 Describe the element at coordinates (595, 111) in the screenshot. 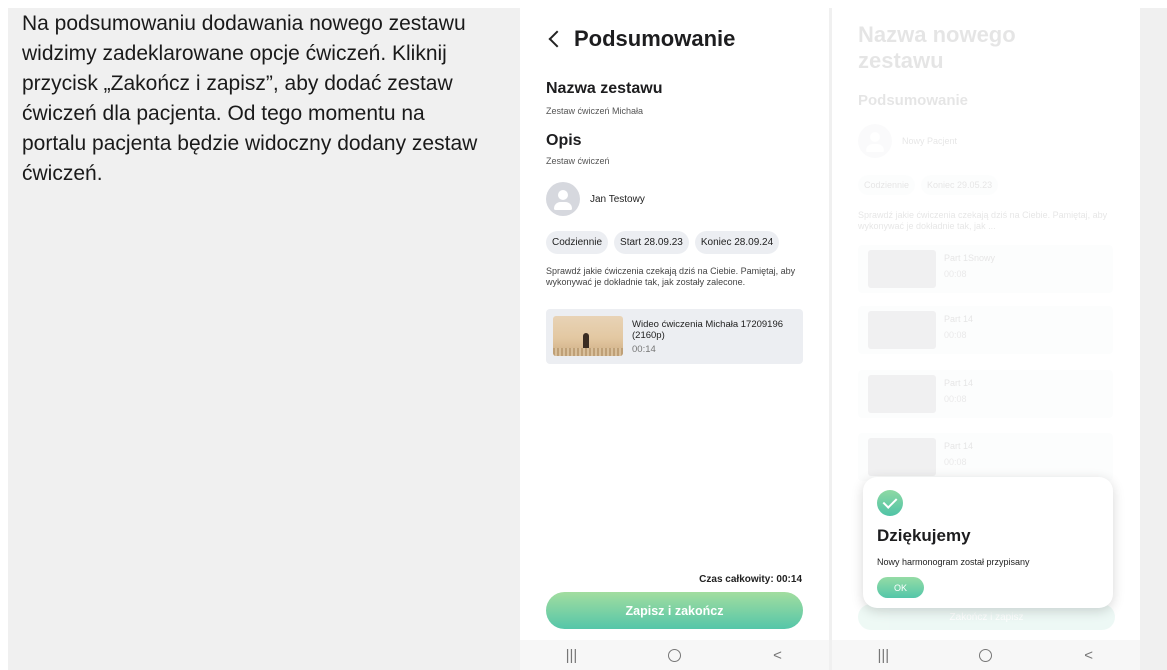

I see `set-name-value: Zestaw ćwiczeń Michała` at that location.